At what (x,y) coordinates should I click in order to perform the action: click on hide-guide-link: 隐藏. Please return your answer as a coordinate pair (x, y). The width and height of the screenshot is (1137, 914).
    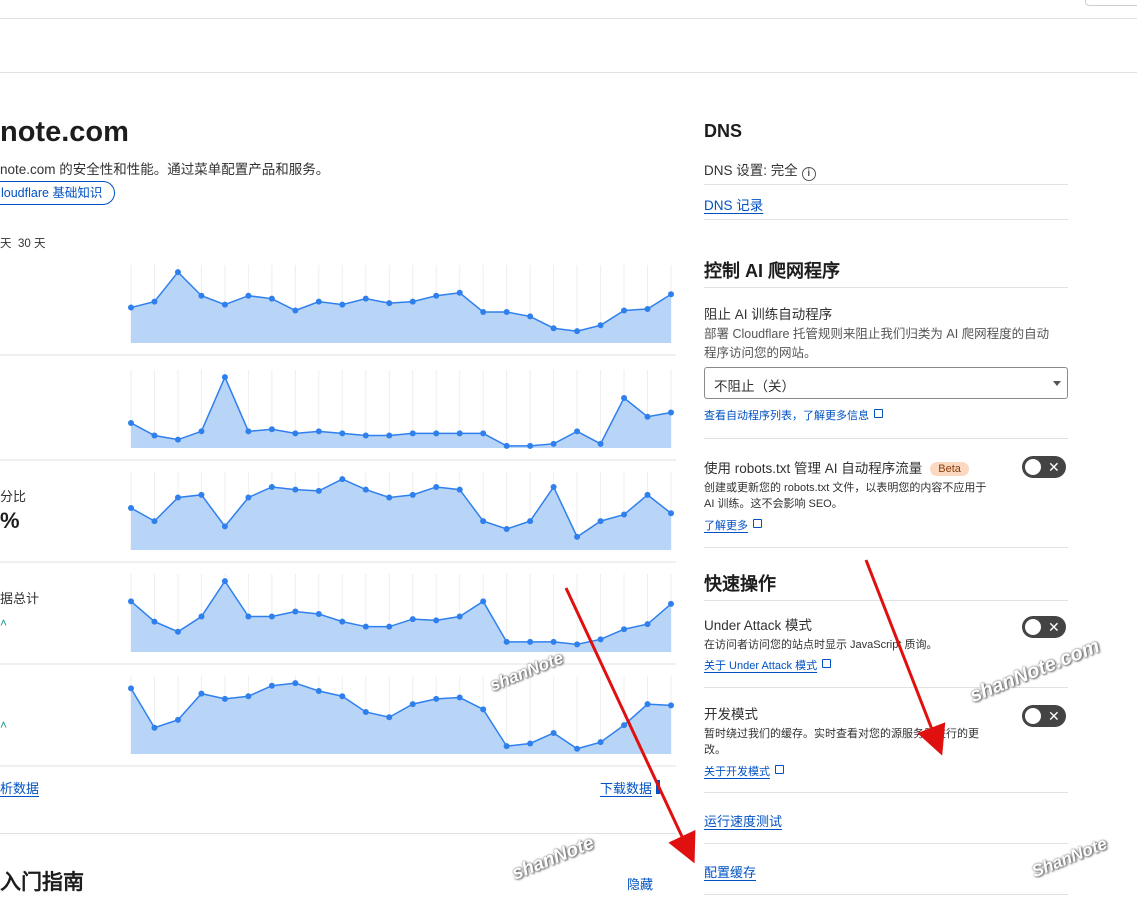
    Looking at the image, I should click on (640, 883).